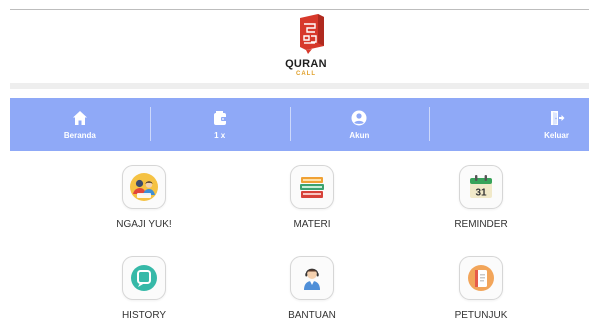  What do you see at coordinates (306, 74) in the screenshot?
I see `logo-subtitle: CALL` at bounding box center [306, 74].